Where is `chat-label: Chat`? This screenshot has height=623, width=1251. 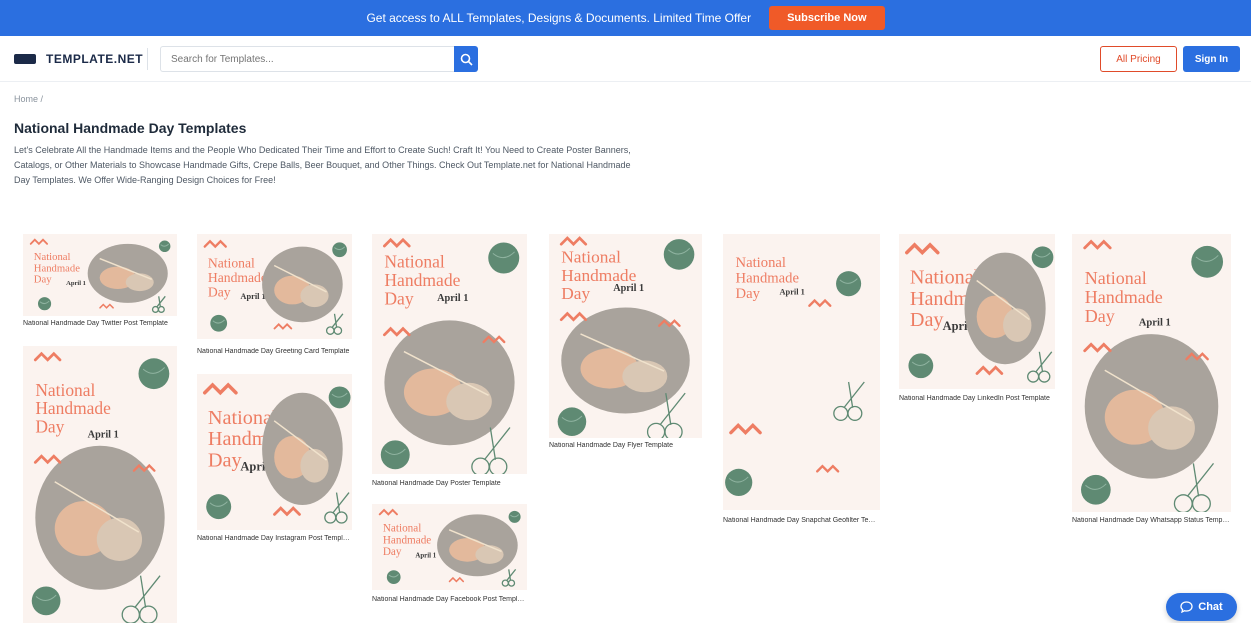 chat-label: Chat is located at coordinates (1210, 607).